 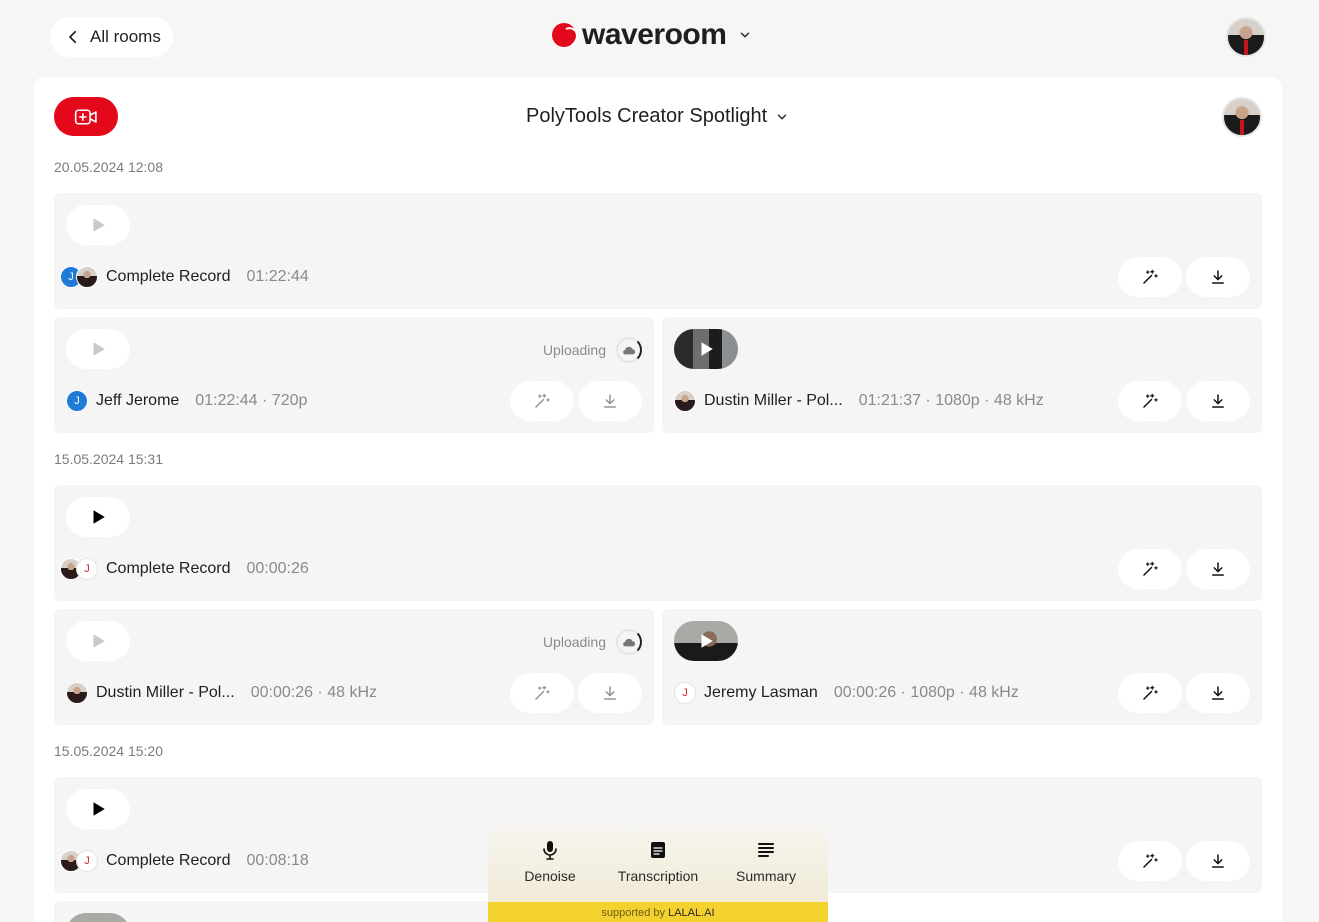 What do you see at coordinates (550, 876) in the screenshot?
I see `denoise-label: Denoise` at bounding box center [550, 876].